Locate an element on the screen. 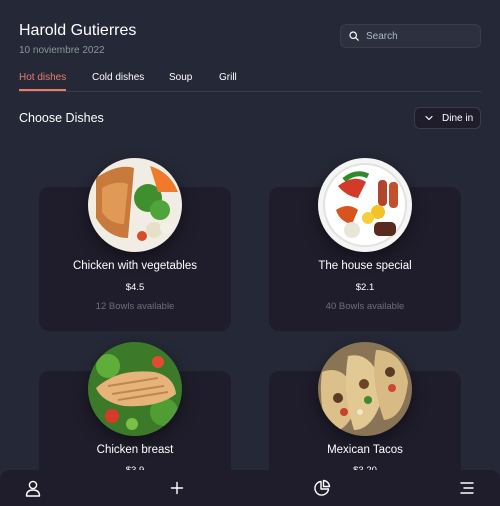 This screenshot has height=506, width=500. dish-name: The house special is located at coordinates (365, 266).